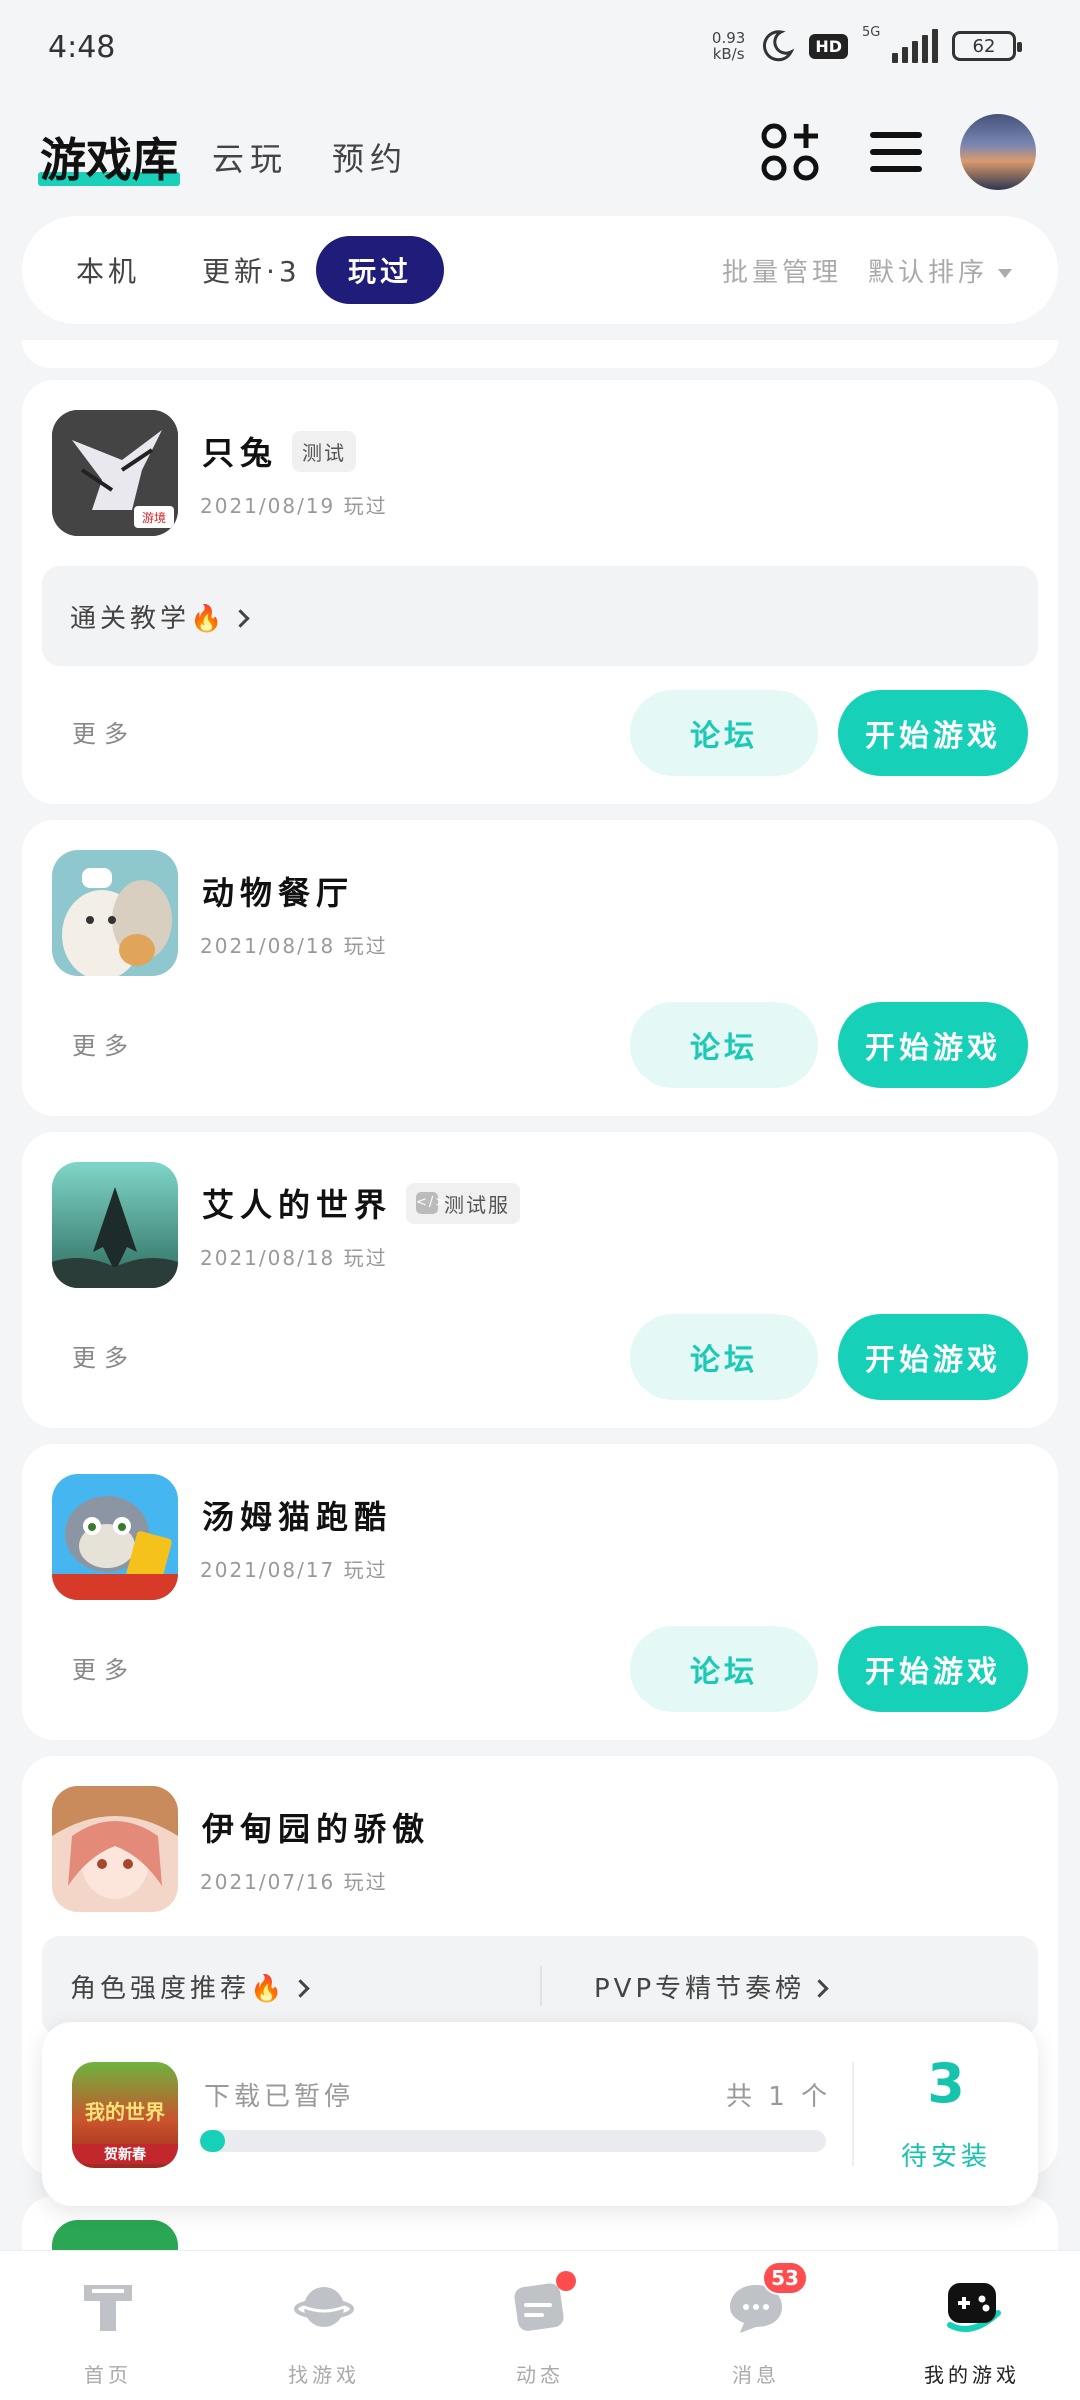  I want to click on guide-label: 角色强度推荐, so click(160, 1989).